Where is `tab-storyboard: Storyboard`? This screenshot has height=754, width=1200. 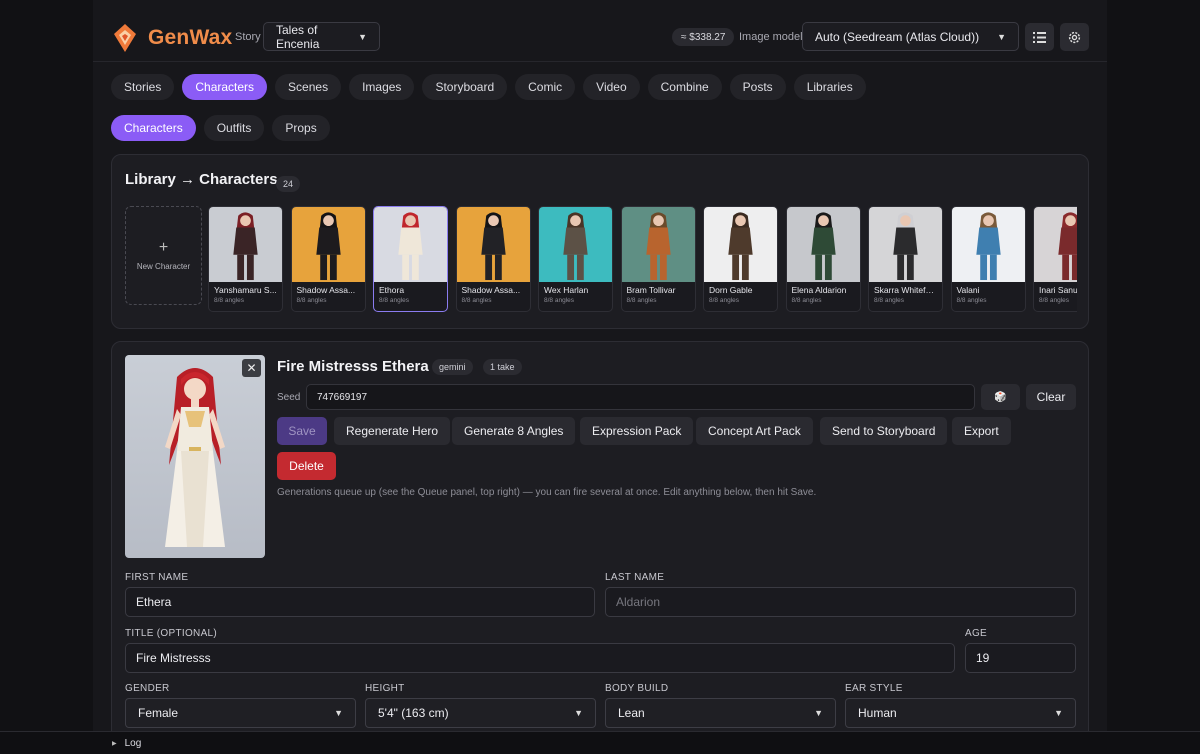
tab-storyboard: Storyboard is located at coordinates (465, 87).